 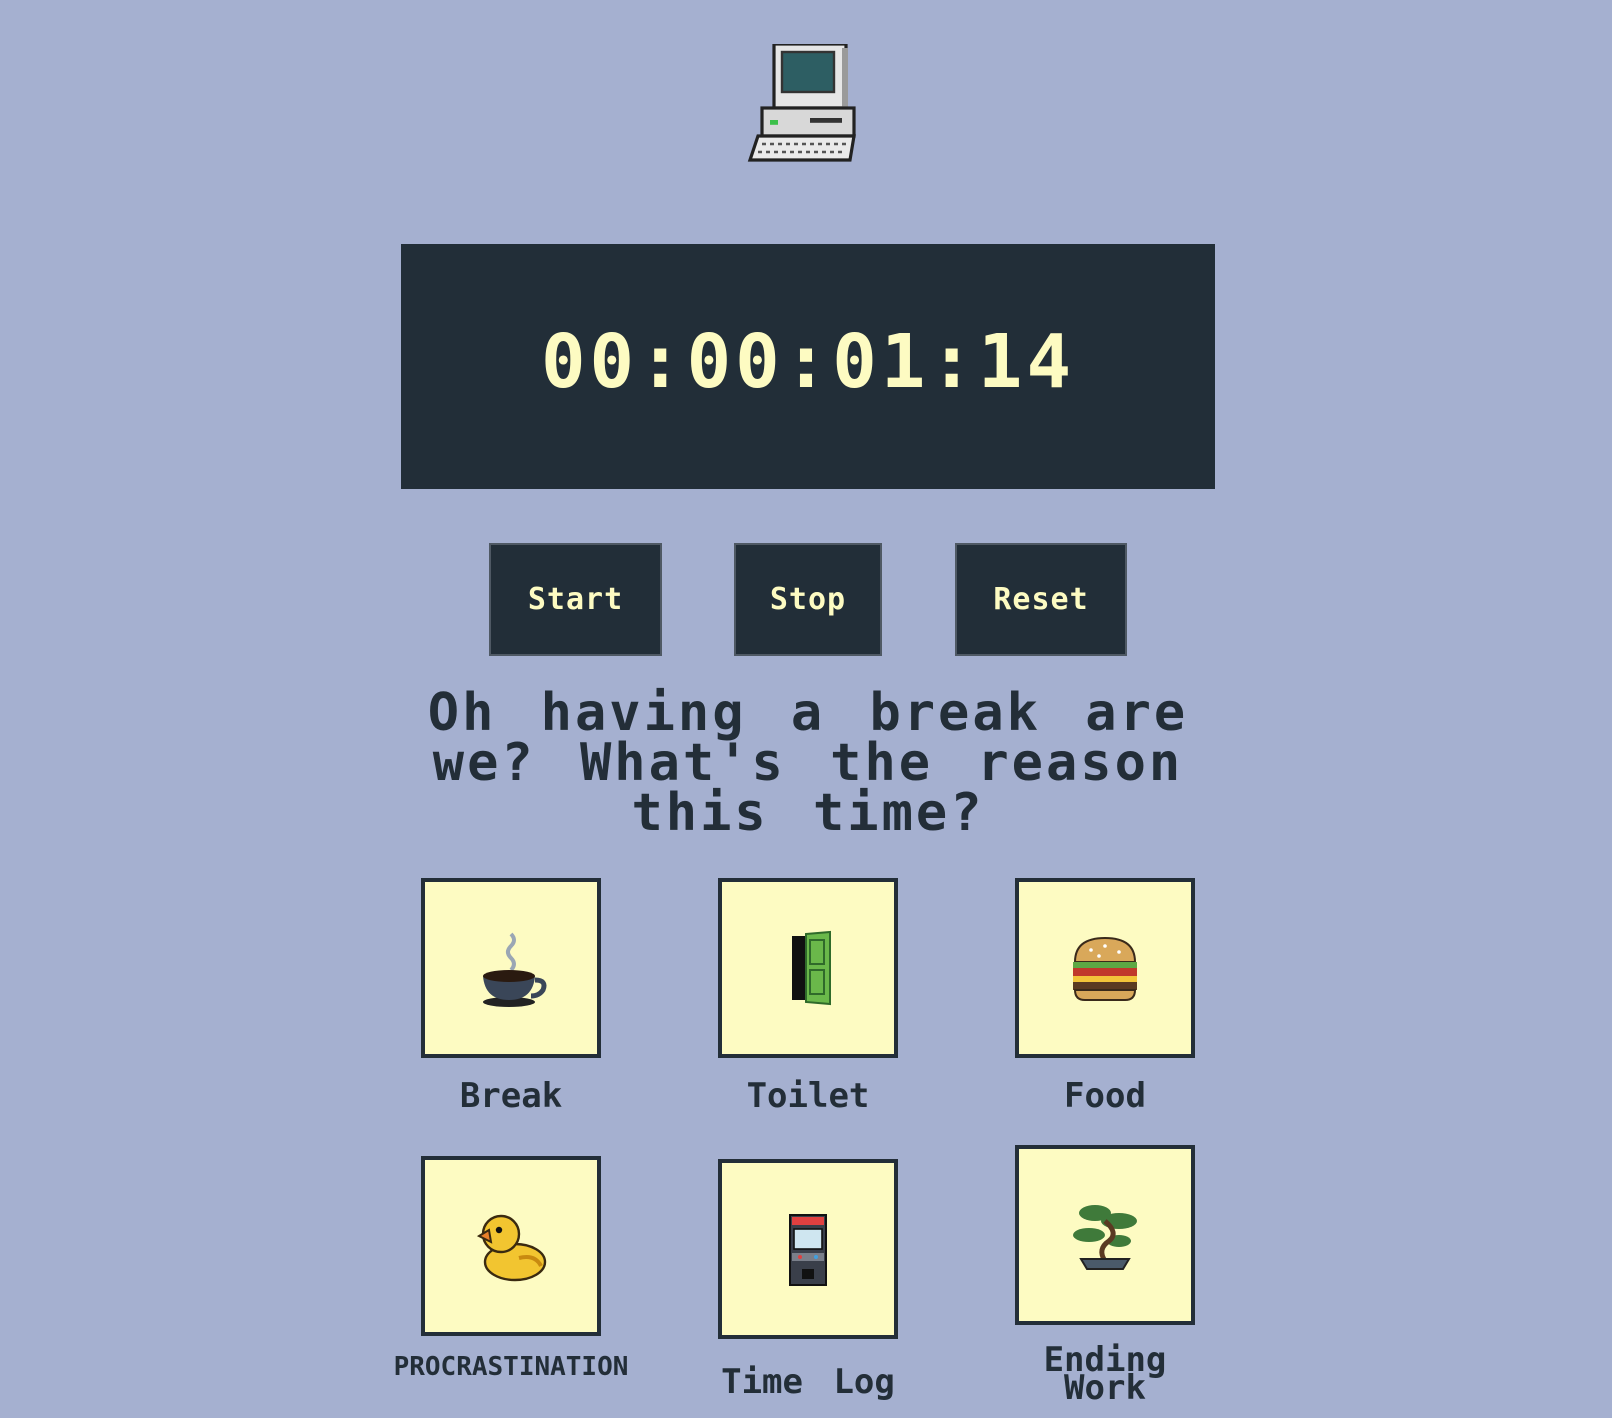 What do you see at coordinates (808, 1096) in the screenshot?
I see `reason-toilet-label: Toilet` at bounding box center [808, 1096].